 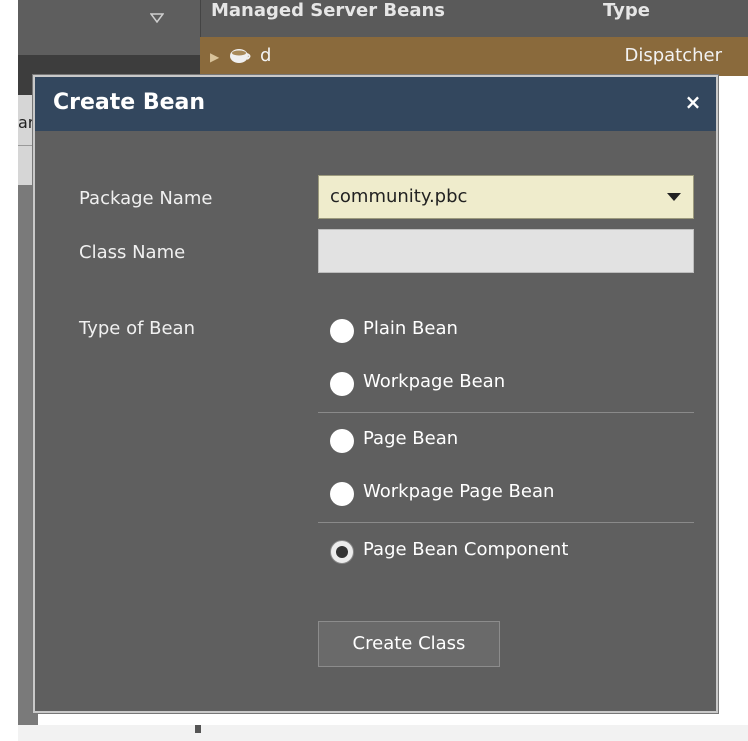 I want to click on chevron-down-icon, so click(x=157, y=18).